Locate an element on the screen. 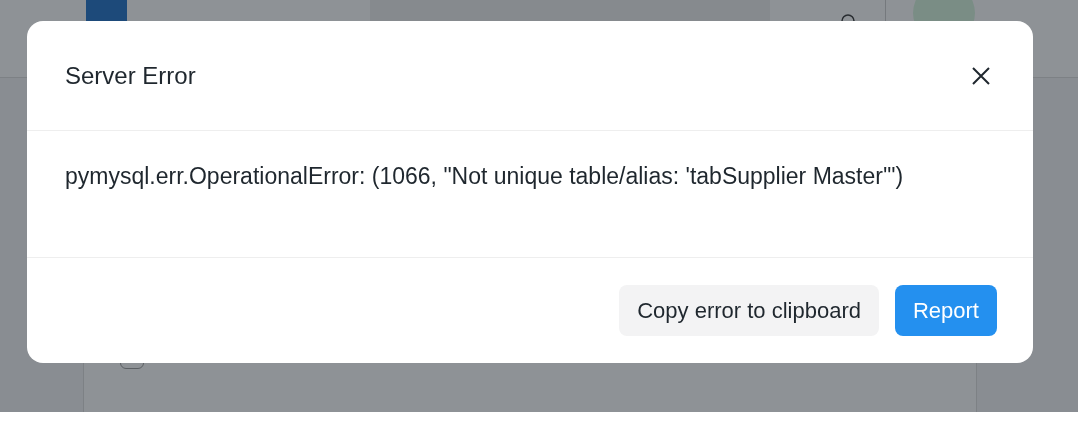 The image size is (1078, 428). dialog-title: Server Error is located at coordinates (130, 75).